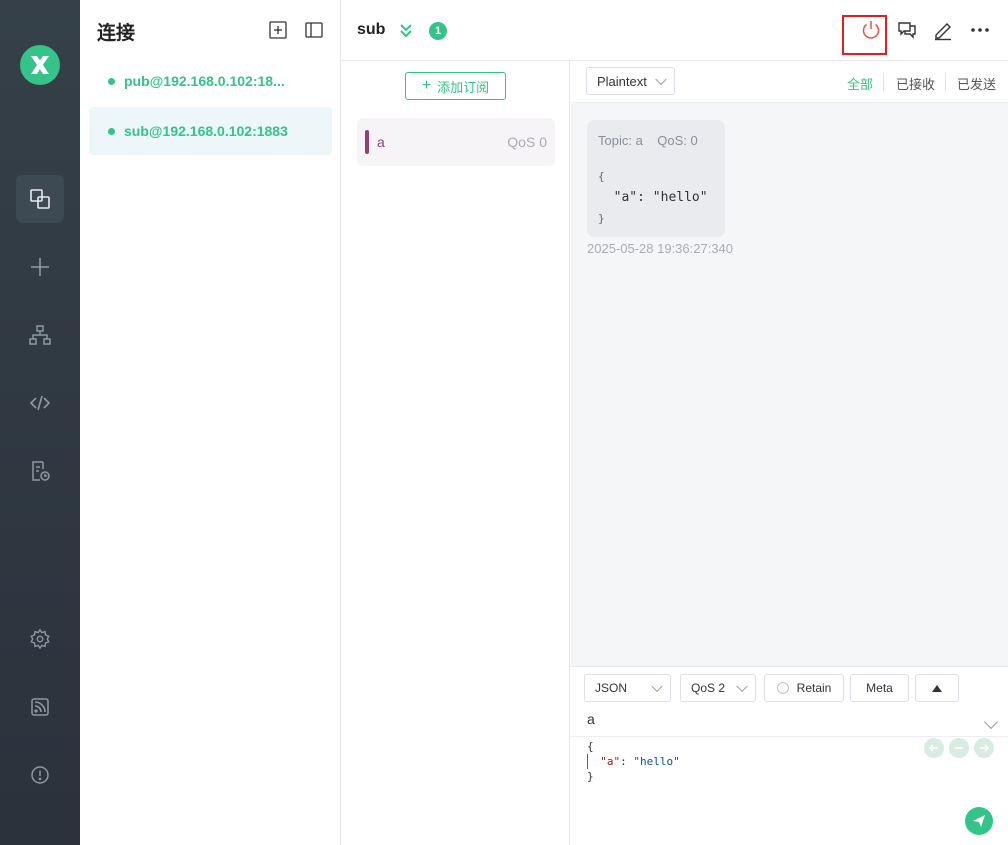 The image size is (1008, 845). I want to click on arrow-left-icon, so click(933, 748).